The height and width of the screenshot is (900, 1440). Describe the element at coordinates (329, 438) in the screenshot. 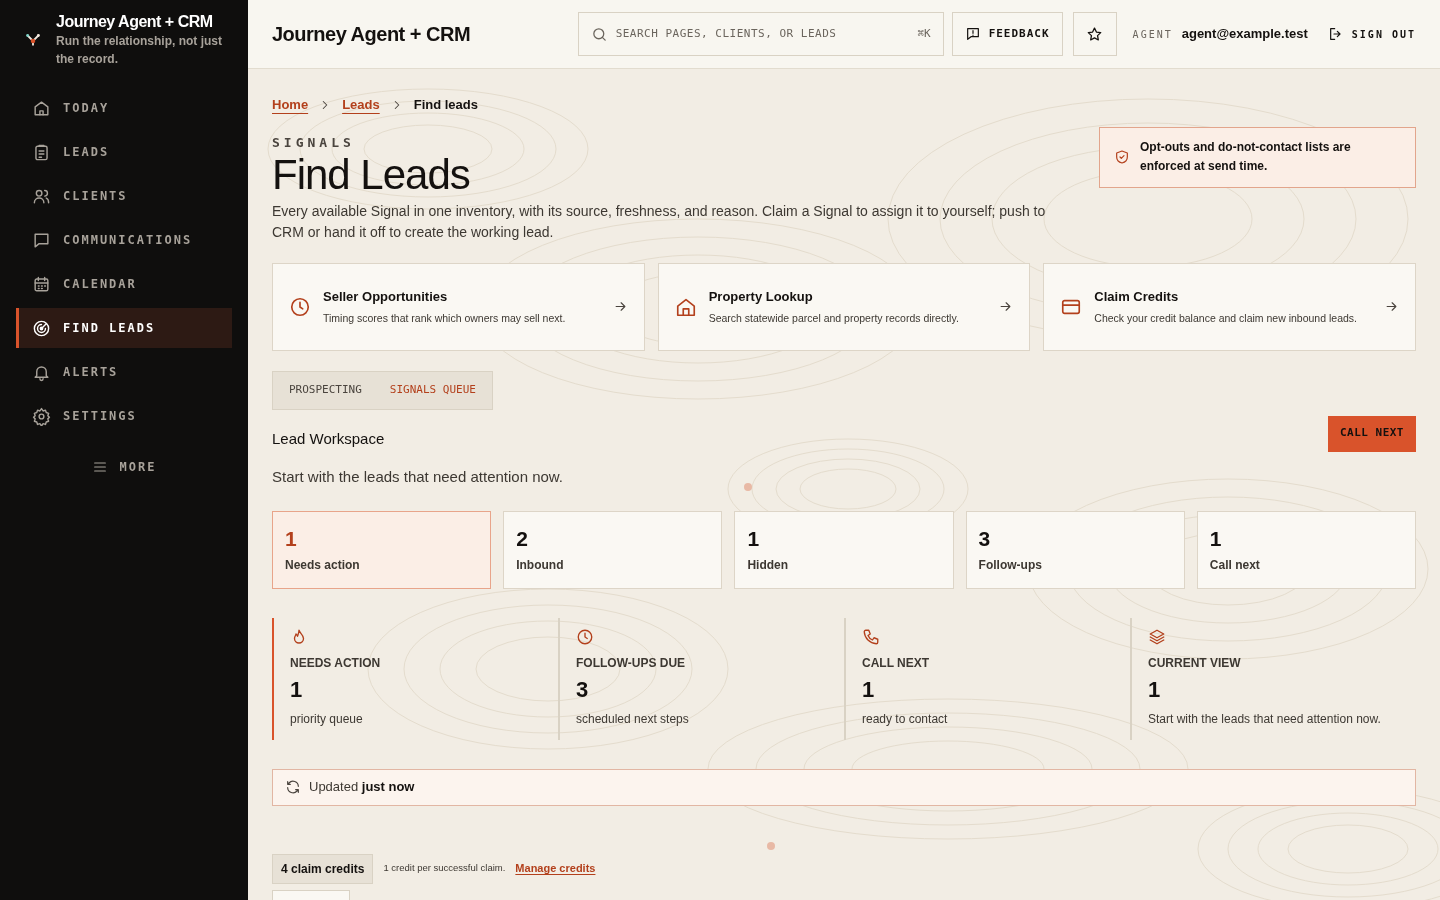

I see `workspace-title: Lead Workspace` at that location.